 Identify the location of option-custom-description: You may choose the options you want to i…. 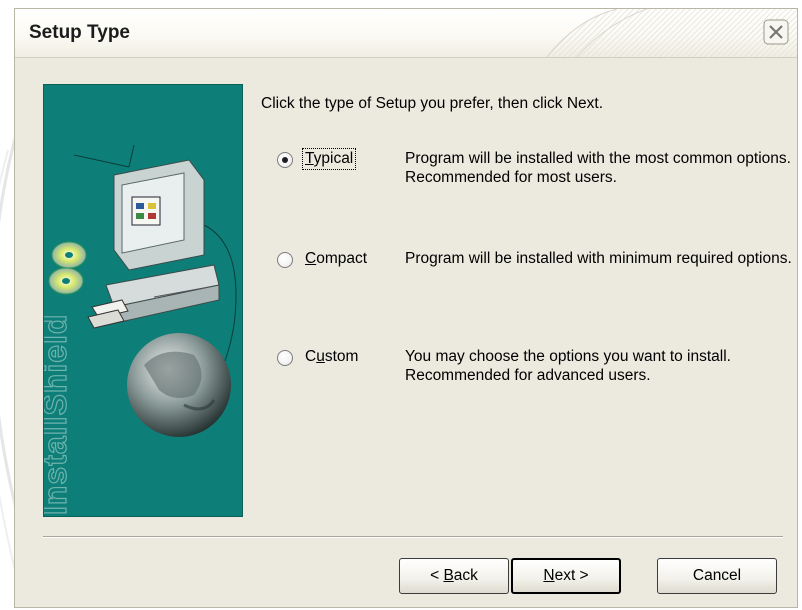
(568, 366).